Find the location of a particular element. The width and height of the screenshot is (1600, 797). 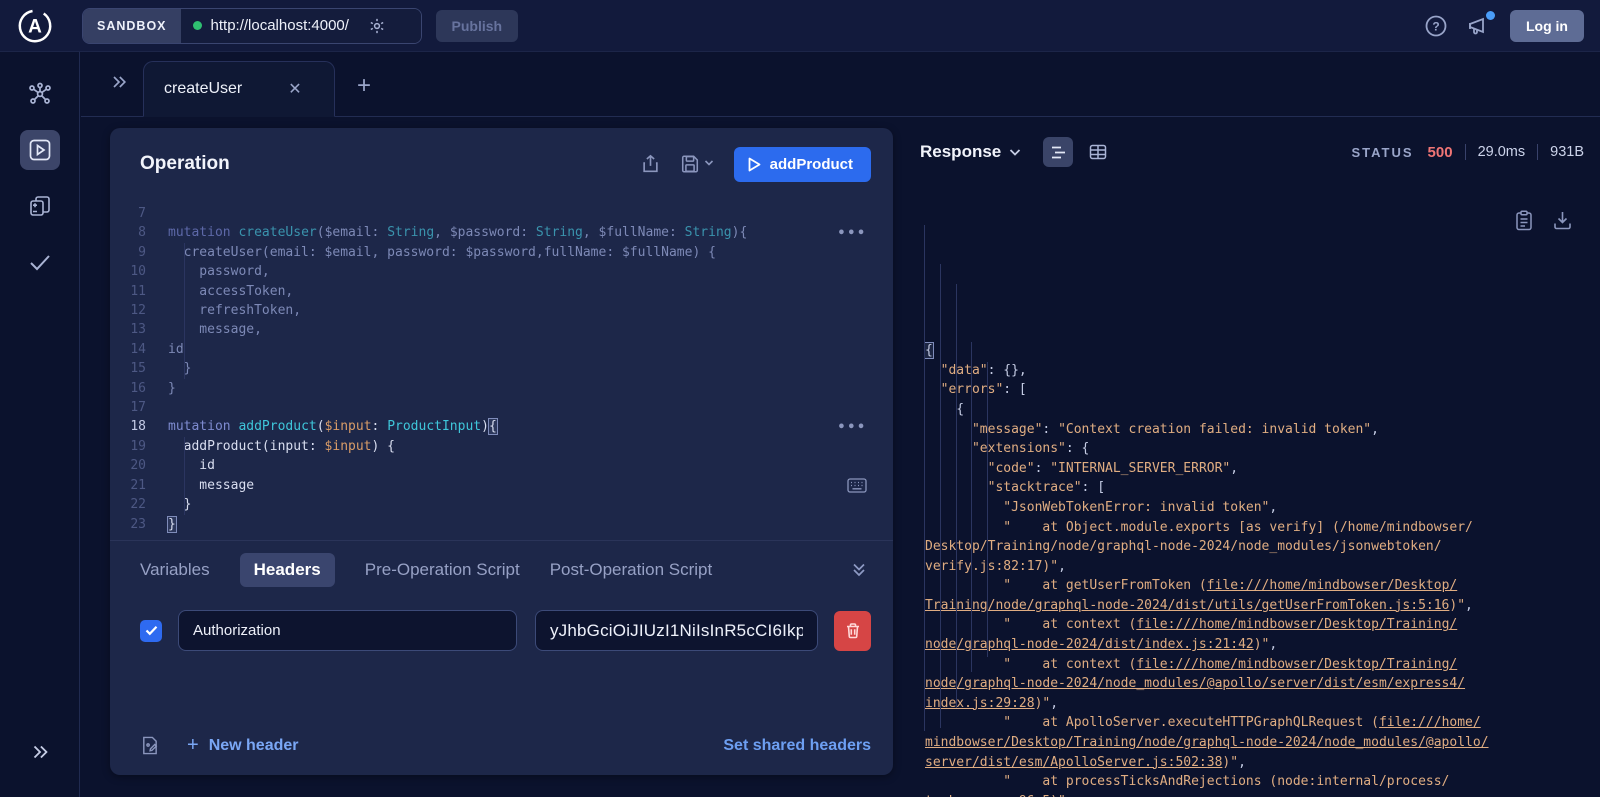

sidebar-item-schema is located at coordinates (40, 94).